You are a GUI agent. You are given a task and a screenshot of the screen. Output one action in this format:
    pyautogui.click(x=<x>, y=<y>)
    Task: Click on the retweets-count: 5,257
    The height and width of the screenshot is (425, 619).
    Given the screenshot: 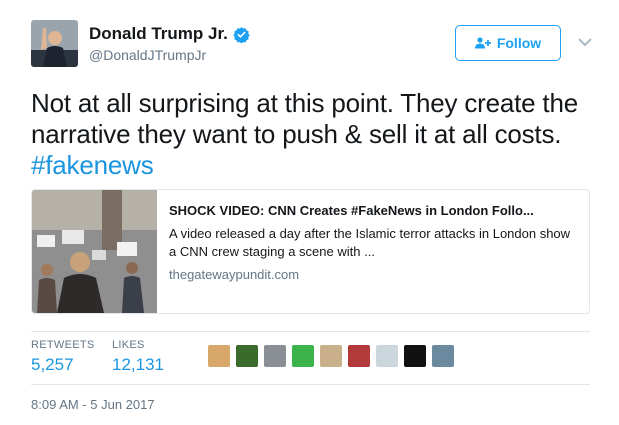 What is the action you would take?
    pyautogui.click(x=52, y=364)
    